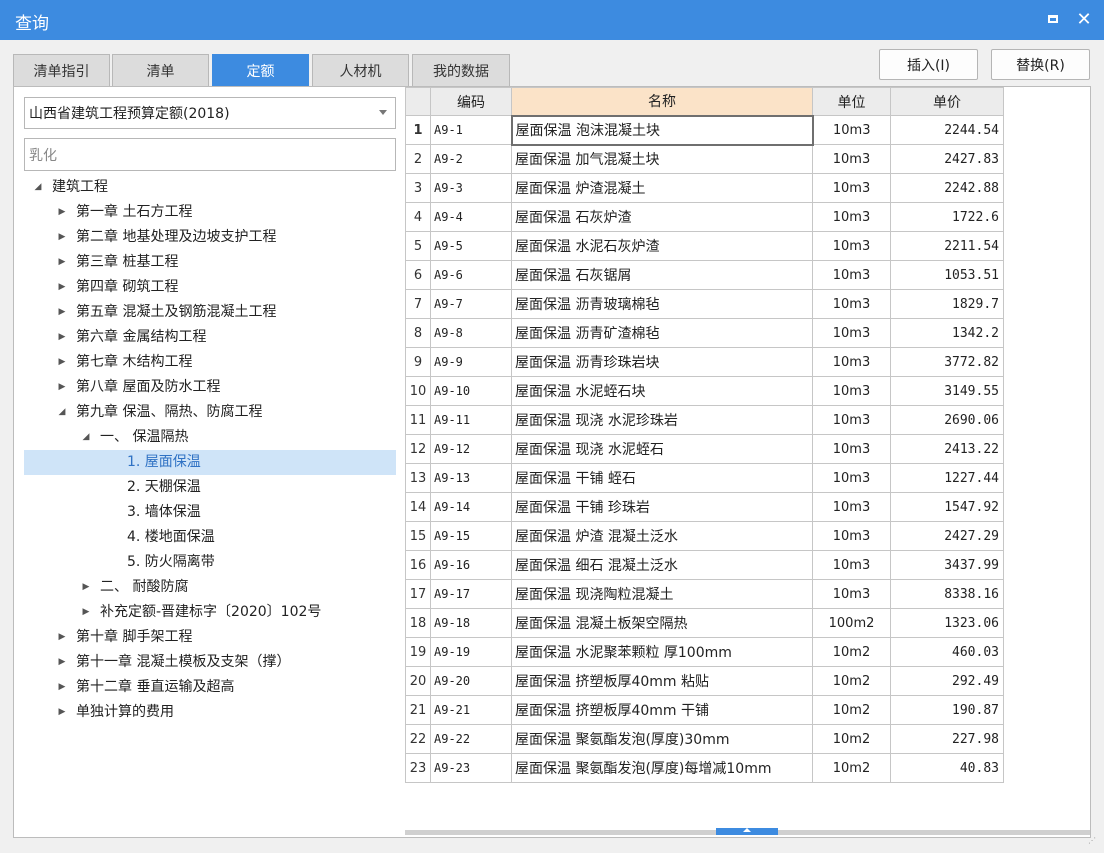 Image resolution: width=1104 pixels, height=853 pixels. What do you see at coordinates (947, 652) in the screenshot?
I see `quota-price-cell: 460.03` at bounding box center [947, 652].